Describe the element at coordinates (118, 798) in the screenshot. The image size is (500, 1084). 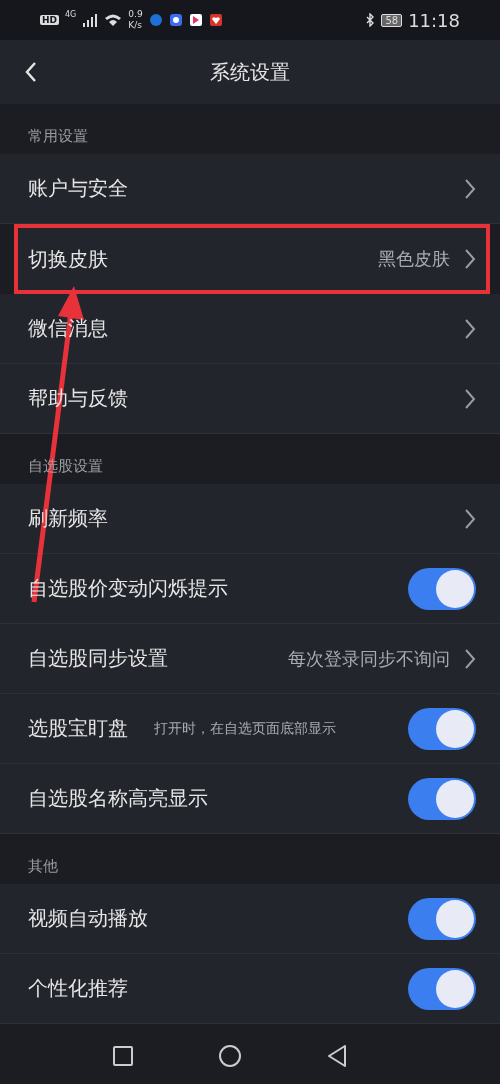
I see `setting-label: 自选股名称高亮显示` at that location.